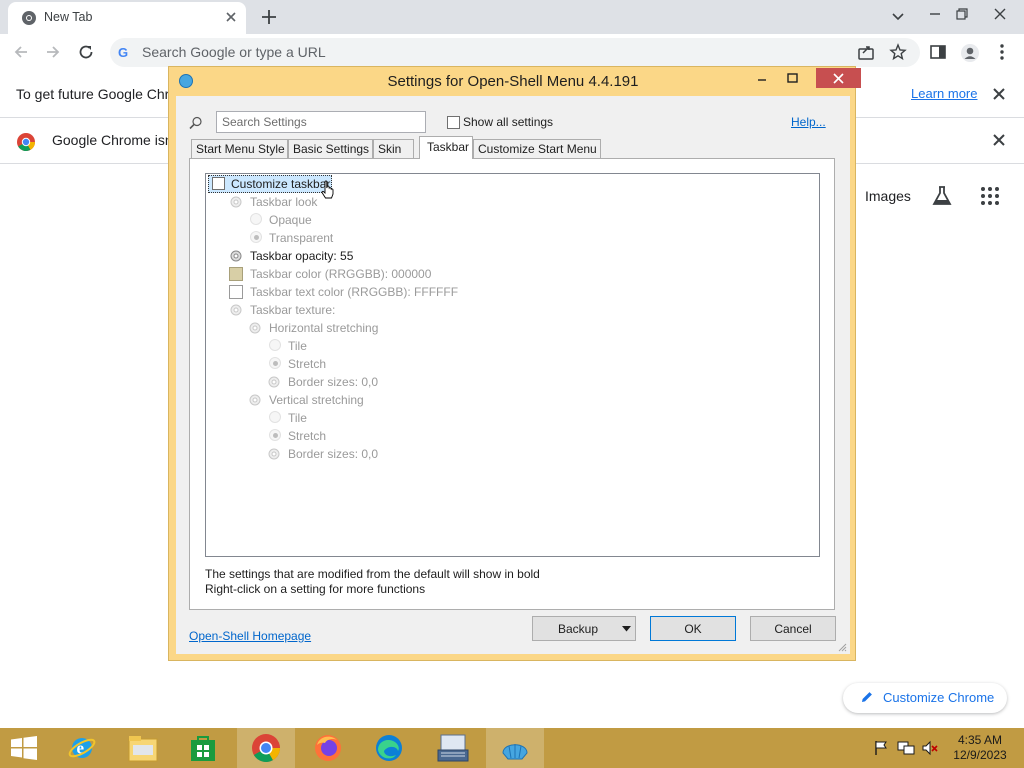 The width and height of the screenshot is (1024, 768). What do you see at coordinates (980, 740) in the screenshot?
I see `clock-time: 4:35 AM` at bounding box center [980, 740].